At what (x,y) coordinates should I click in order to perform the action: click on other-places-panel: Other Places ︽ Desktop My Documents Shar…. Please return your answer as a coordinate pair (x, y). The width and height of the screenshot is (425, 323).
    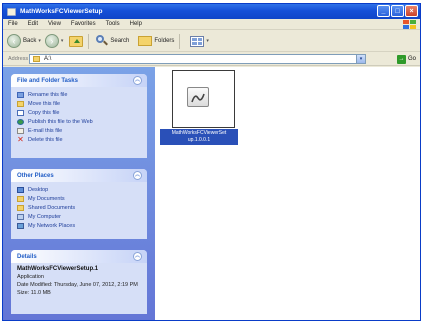
    Looking at the image, I should click on (79, 204).